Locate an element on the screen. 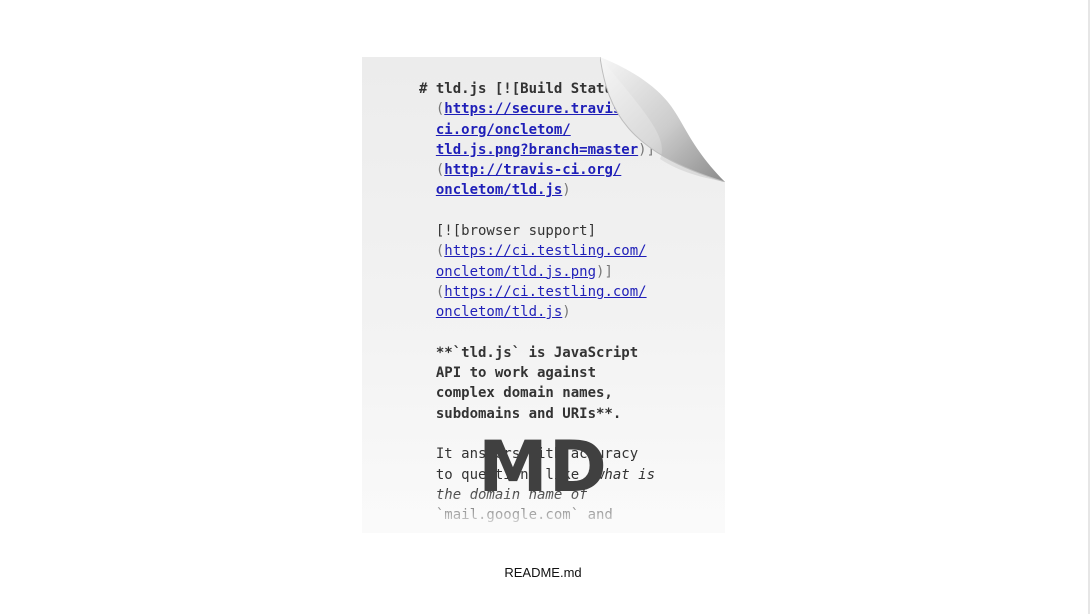 The width and height of the screenshot is (1090, 614). preview-link: oncletom/tld.js.png is located at coordinates (516, 271).